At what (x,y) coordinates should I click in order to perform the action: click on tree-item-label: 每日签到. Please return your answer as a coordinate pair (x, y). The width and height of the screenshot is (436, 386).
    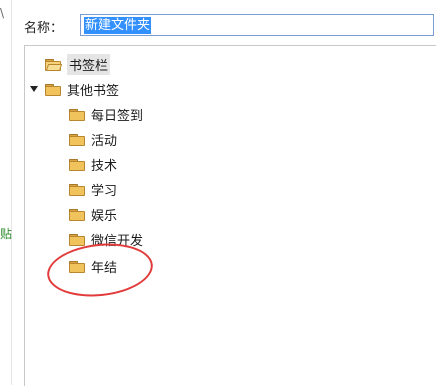
    Looking at the image, I should click on (117, 116).